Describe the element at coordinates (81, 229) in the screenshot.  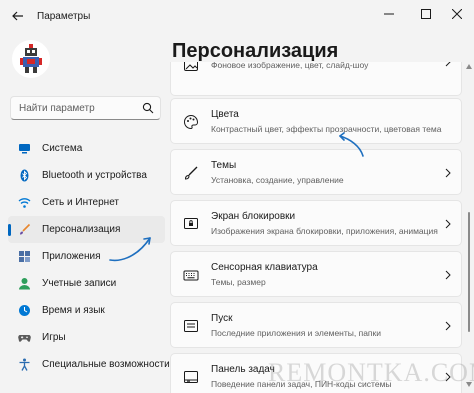
I see `sidebar-item-label: Персонализация` at that location.